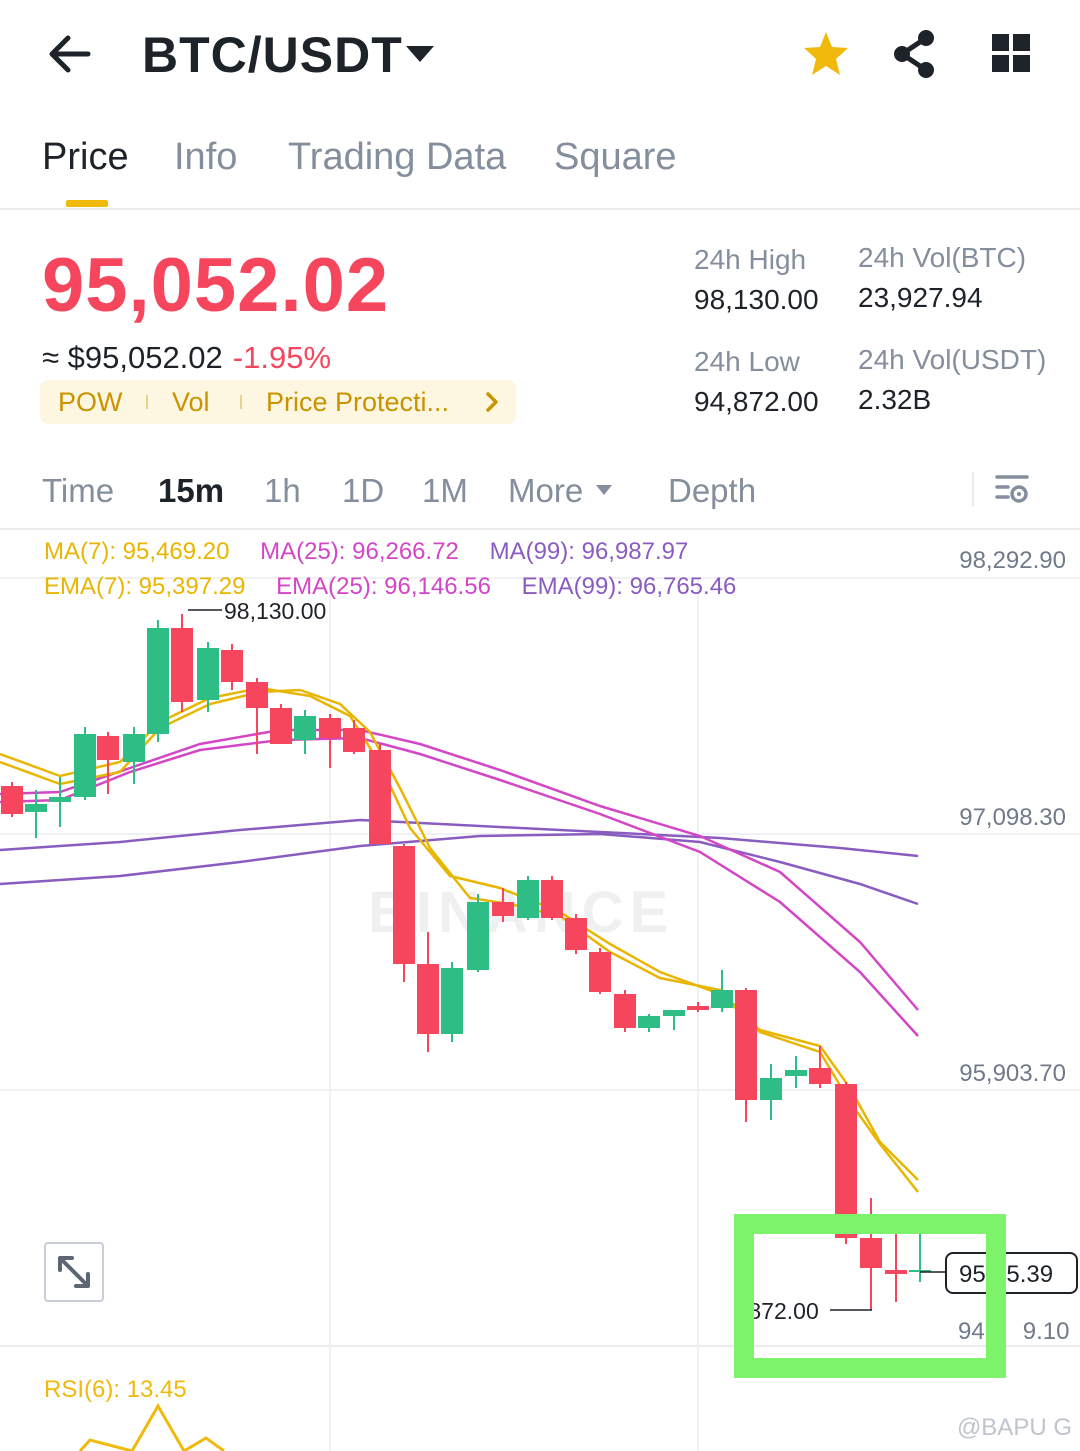 The height and width of the screenshot is (1451, 1080). I want to click on stat-high-label: 24h High, so click(750, 259).